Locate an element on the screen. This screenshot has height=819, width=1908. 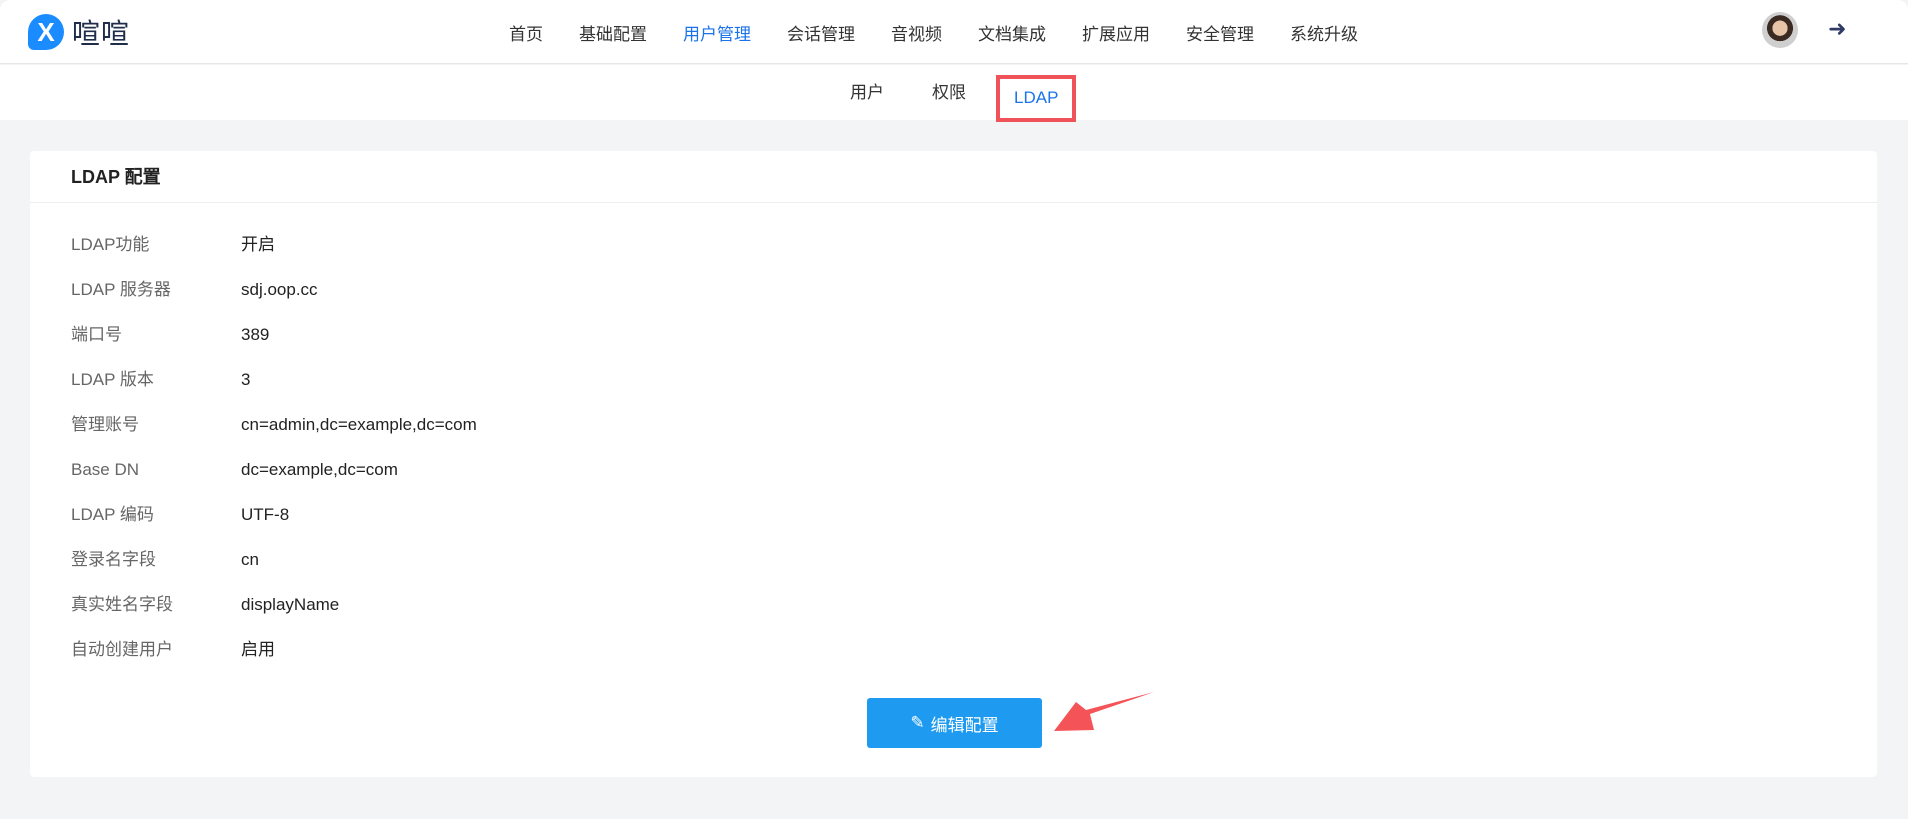
row-value: 启用 is located at coordinates (258, 649).